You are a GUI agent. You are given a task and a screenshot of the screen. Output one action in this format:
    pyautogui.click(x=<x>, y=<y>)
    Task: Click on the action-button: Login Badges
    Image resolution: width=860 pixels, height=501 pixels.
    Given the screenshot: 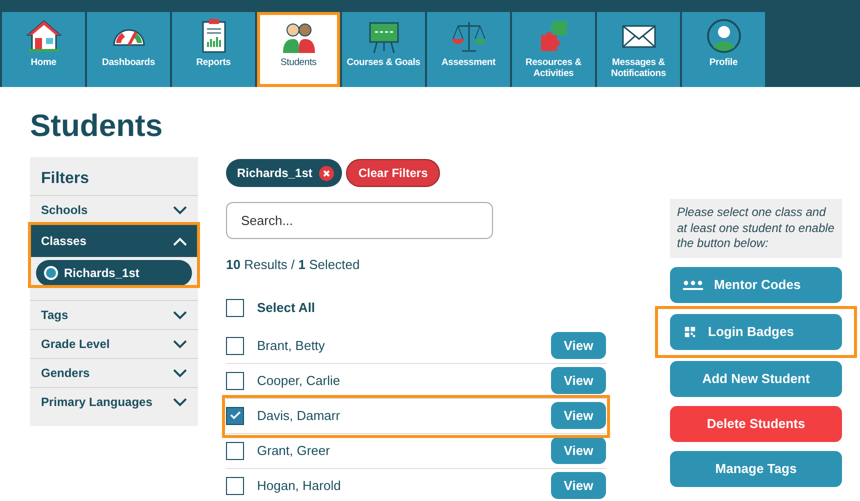 What is the action you would take?
    pyautogui.click(x=756, y=332)
    